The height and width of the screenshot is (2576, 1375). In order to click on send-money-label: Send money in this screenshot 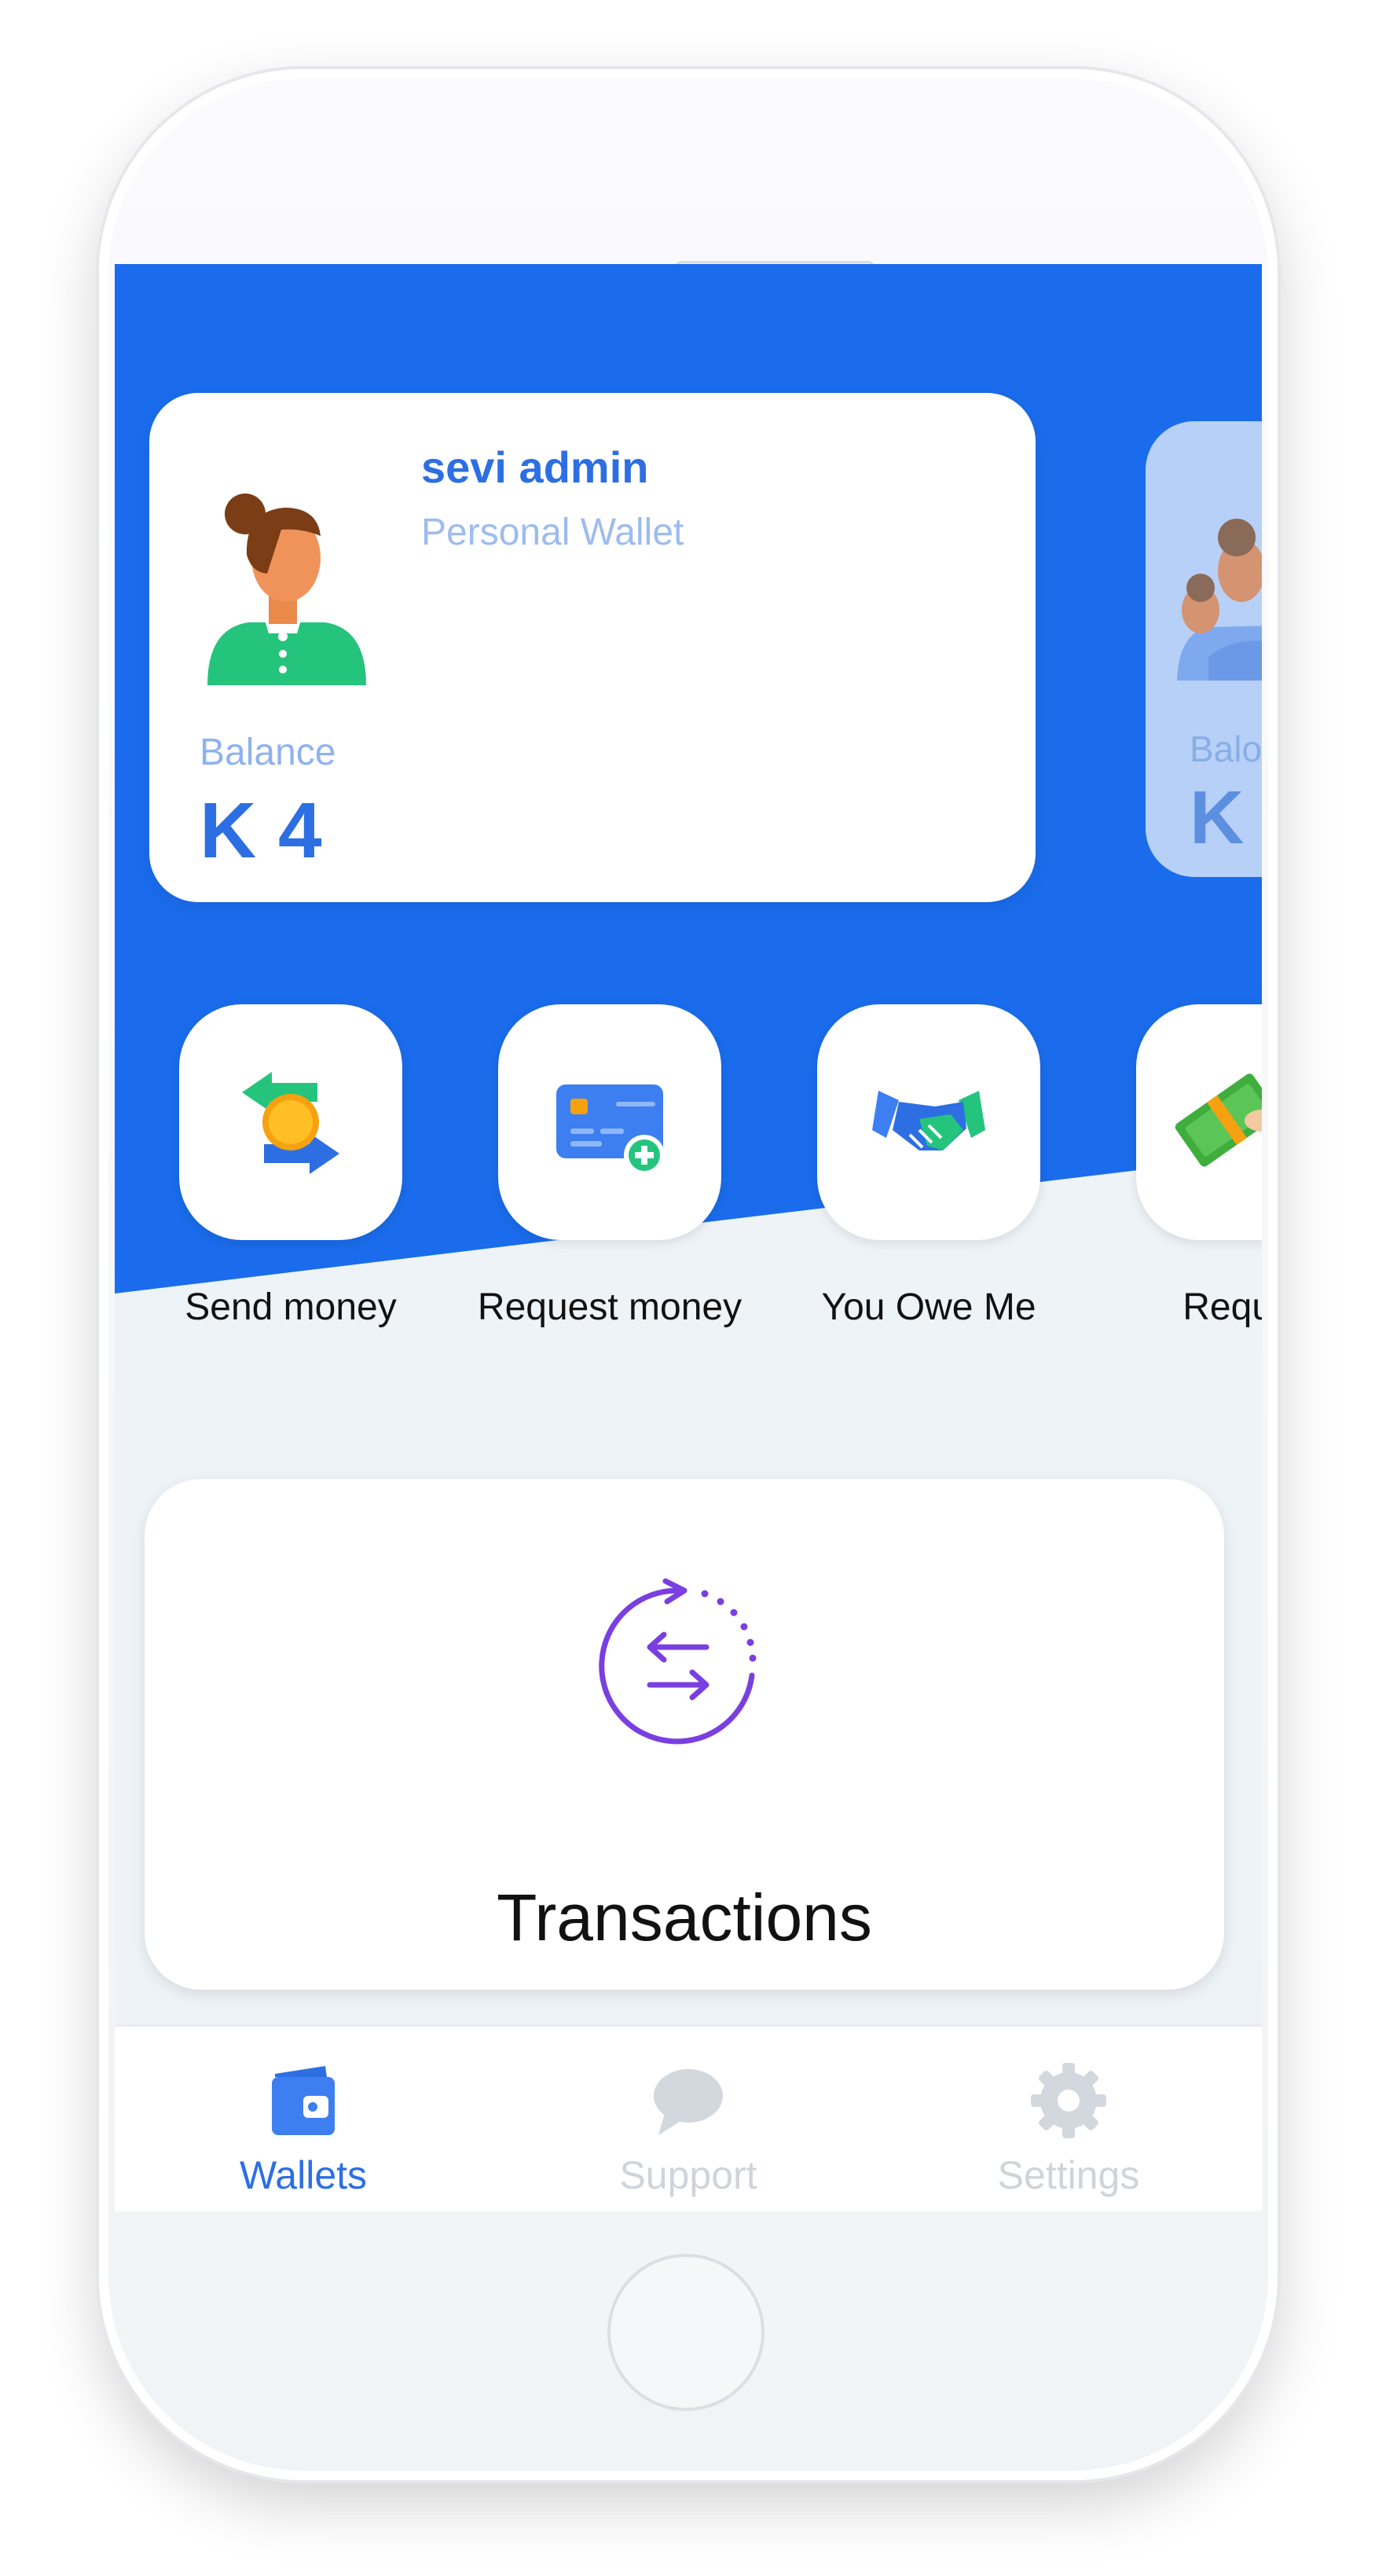, I will do `click(291, 1307)`.